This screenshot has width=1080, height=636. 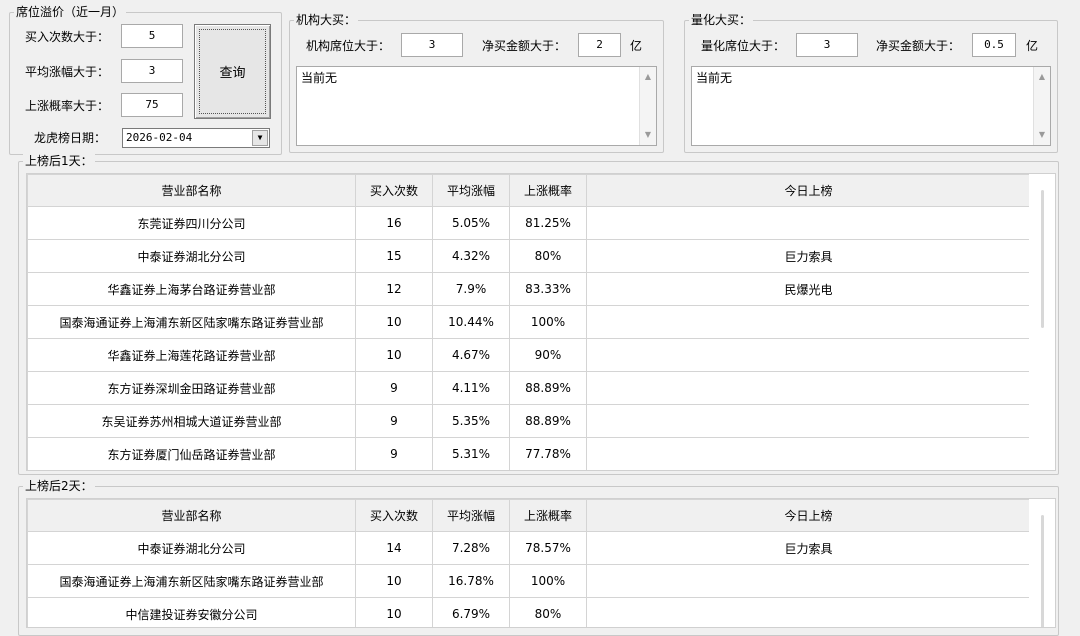 I want to click on table-cell: 77.78%, so click(x=548, y=453).